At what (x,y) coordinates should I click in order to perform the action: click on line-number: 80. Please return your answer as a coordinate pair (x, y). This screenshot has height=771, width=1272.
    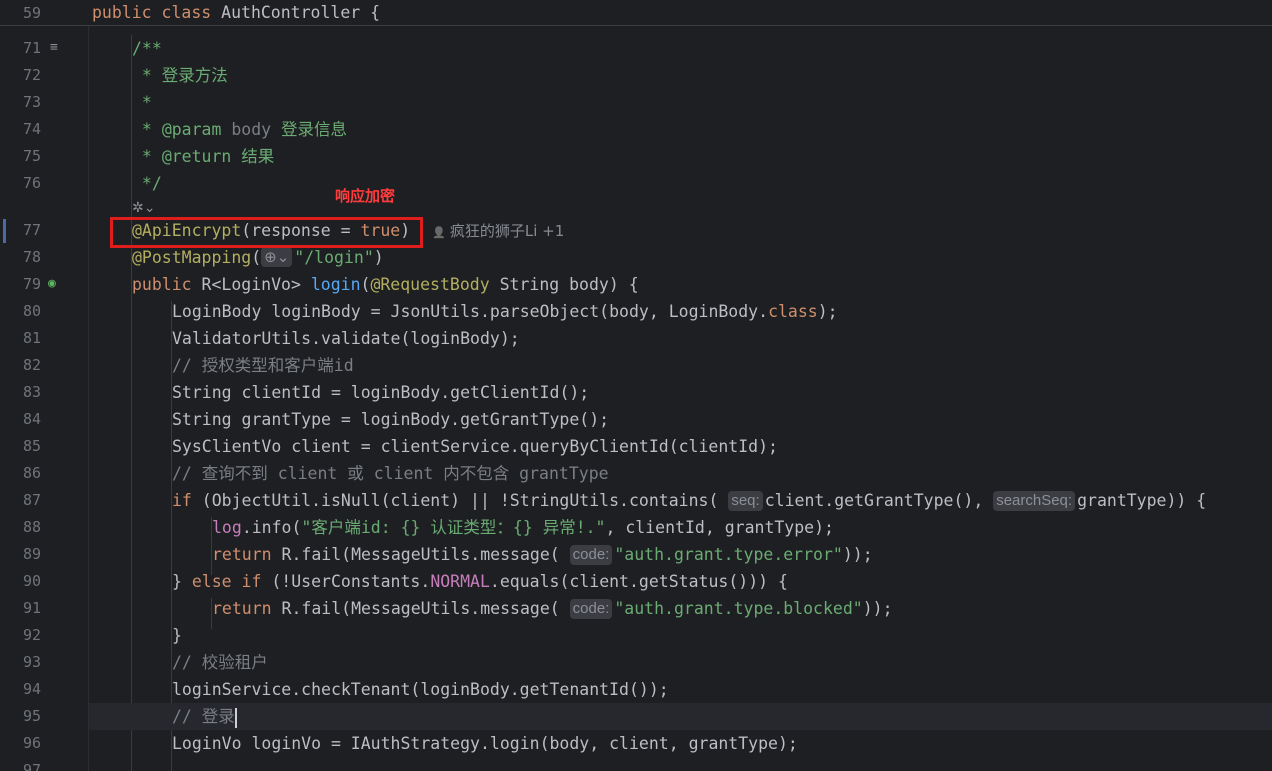
    Looking at the image, I should click on (20, 311).